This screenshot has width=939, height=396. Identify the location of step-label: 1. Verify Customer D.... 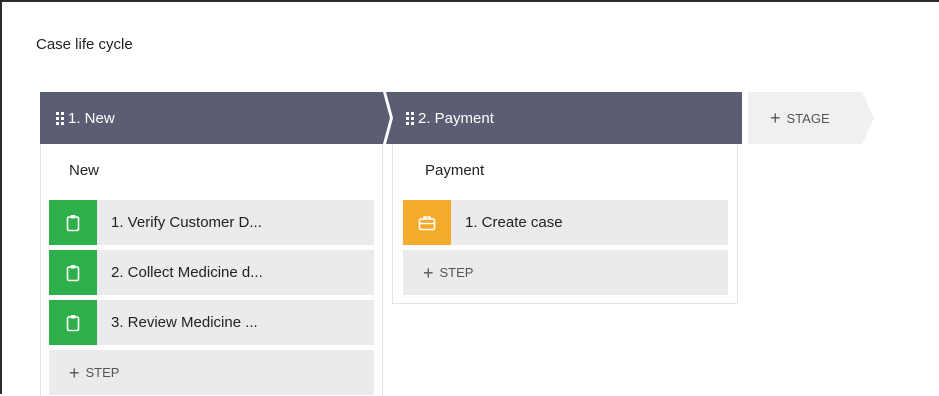
(186, 222).